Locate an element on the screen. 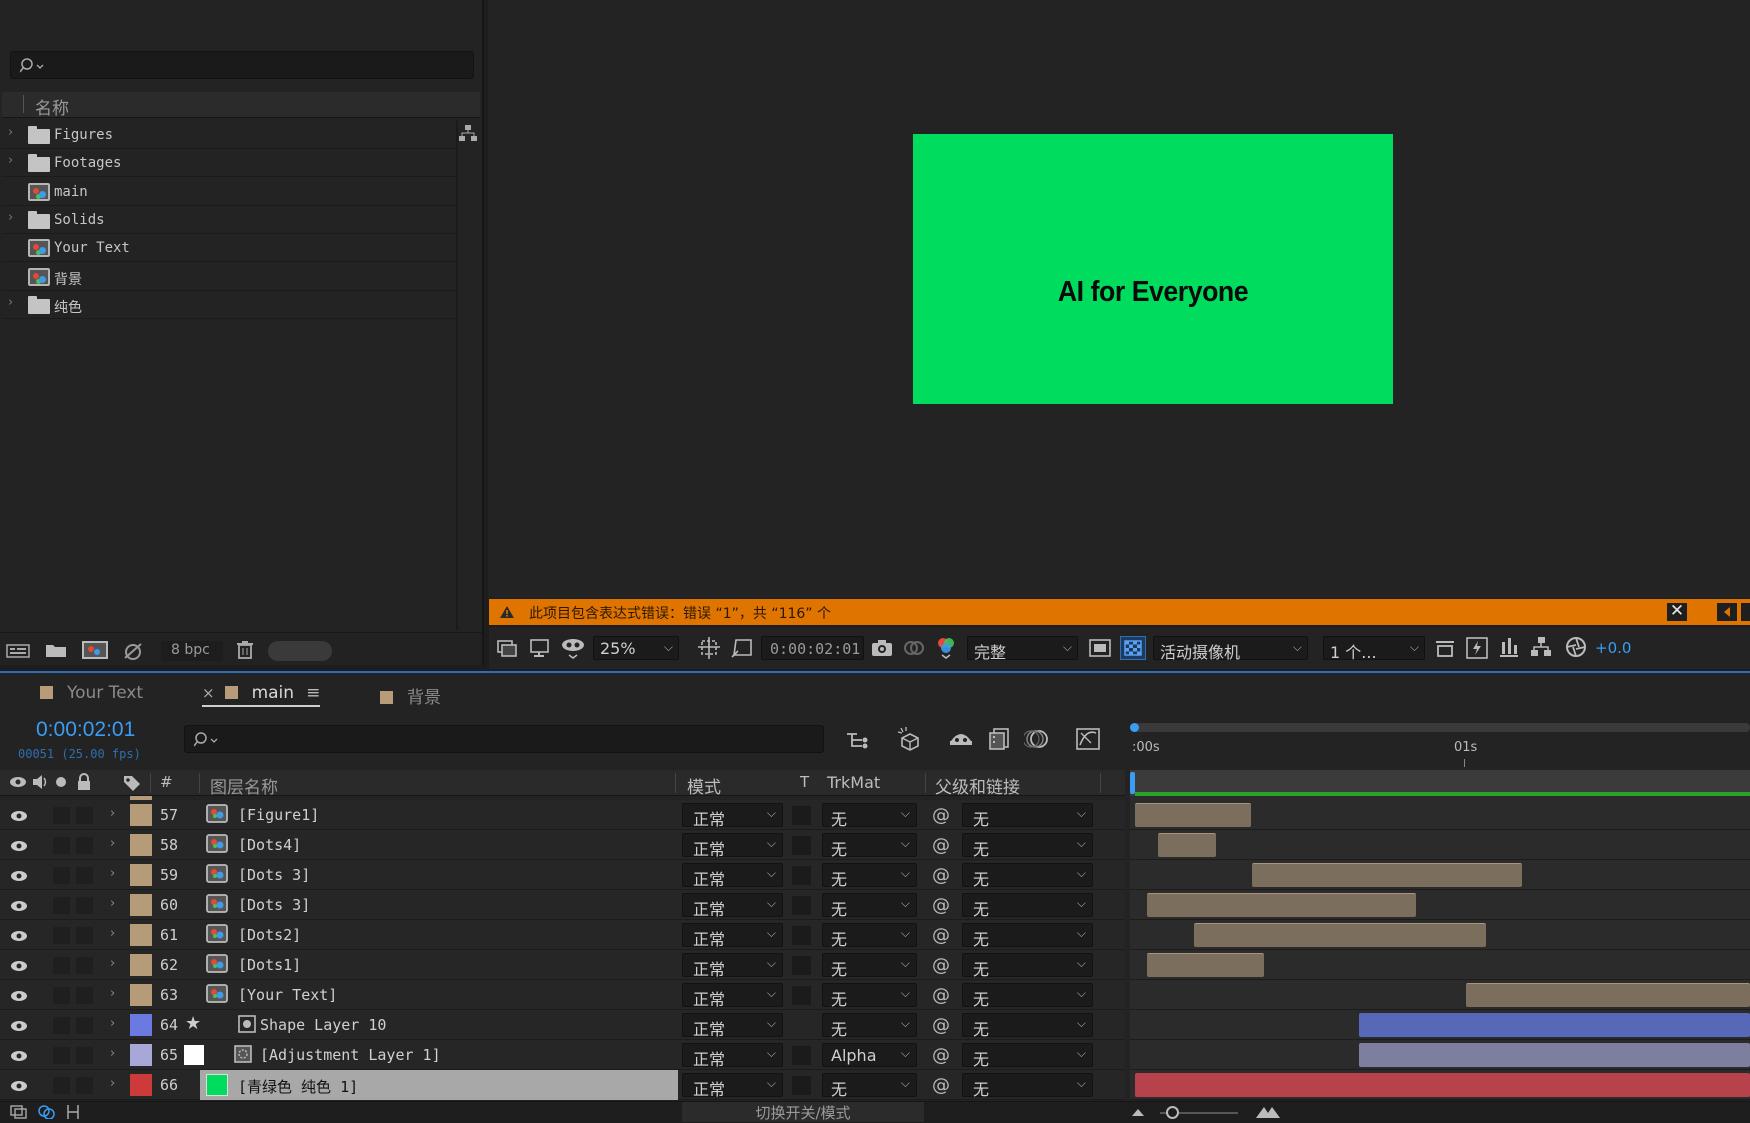  toggle-switches-modes-button: 切换开关/模式 is located at coordinates (803, 1112).